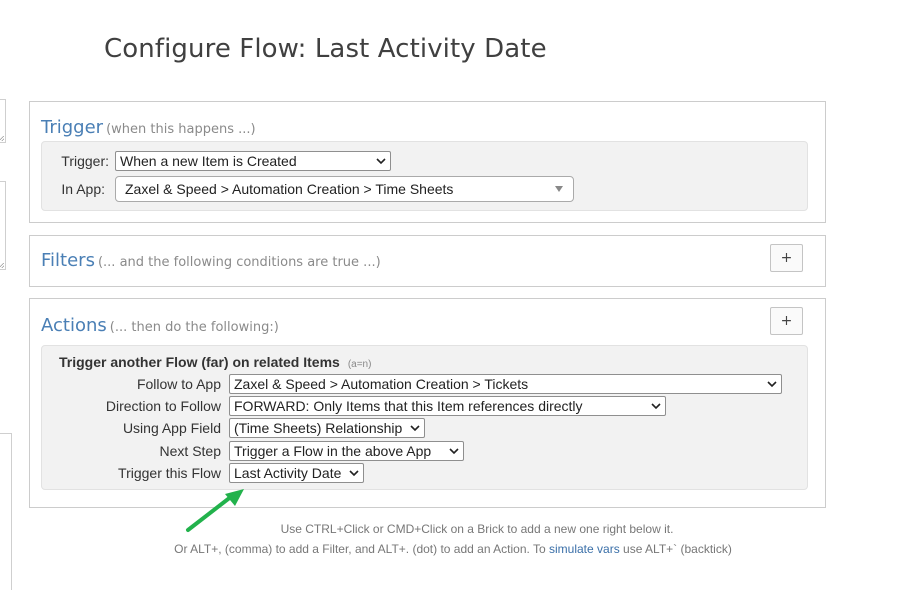 The height and width of the screenshot is (590, 904). I want to click on actions-title: Actions, so click(74, 325).